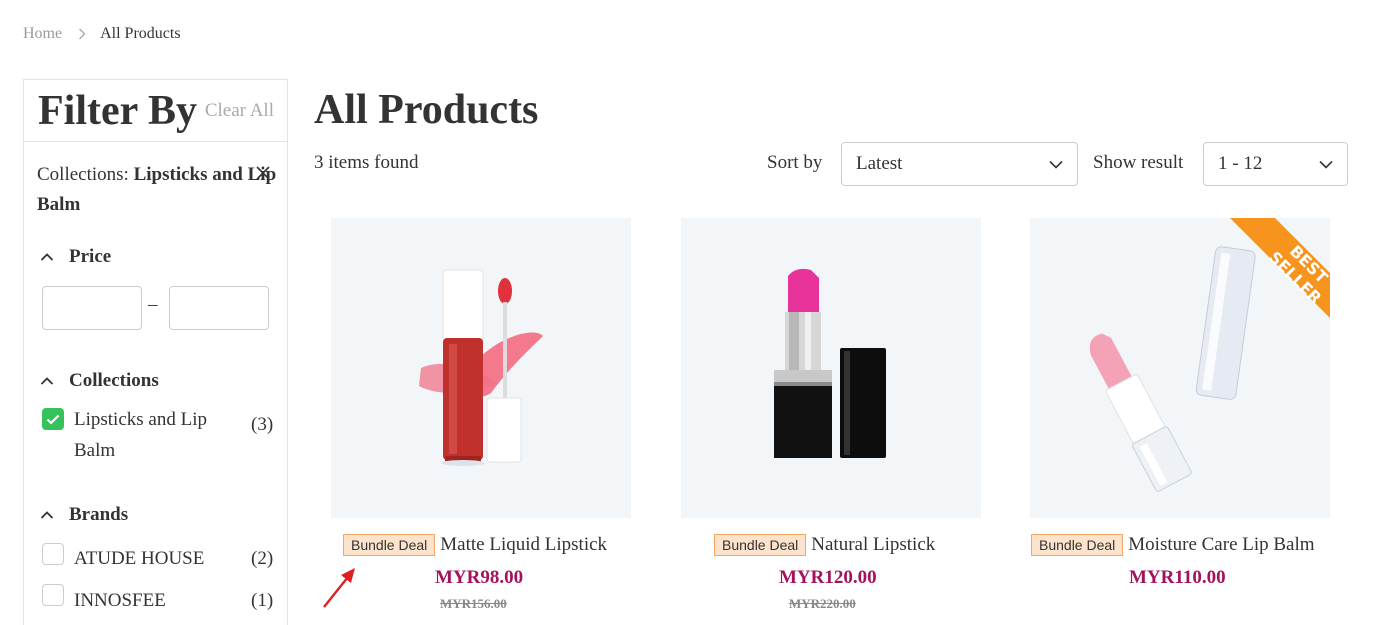  Describe the element at coordinates (118, 110) in the screenshot. I see `filter-title: Filter By` at that location.